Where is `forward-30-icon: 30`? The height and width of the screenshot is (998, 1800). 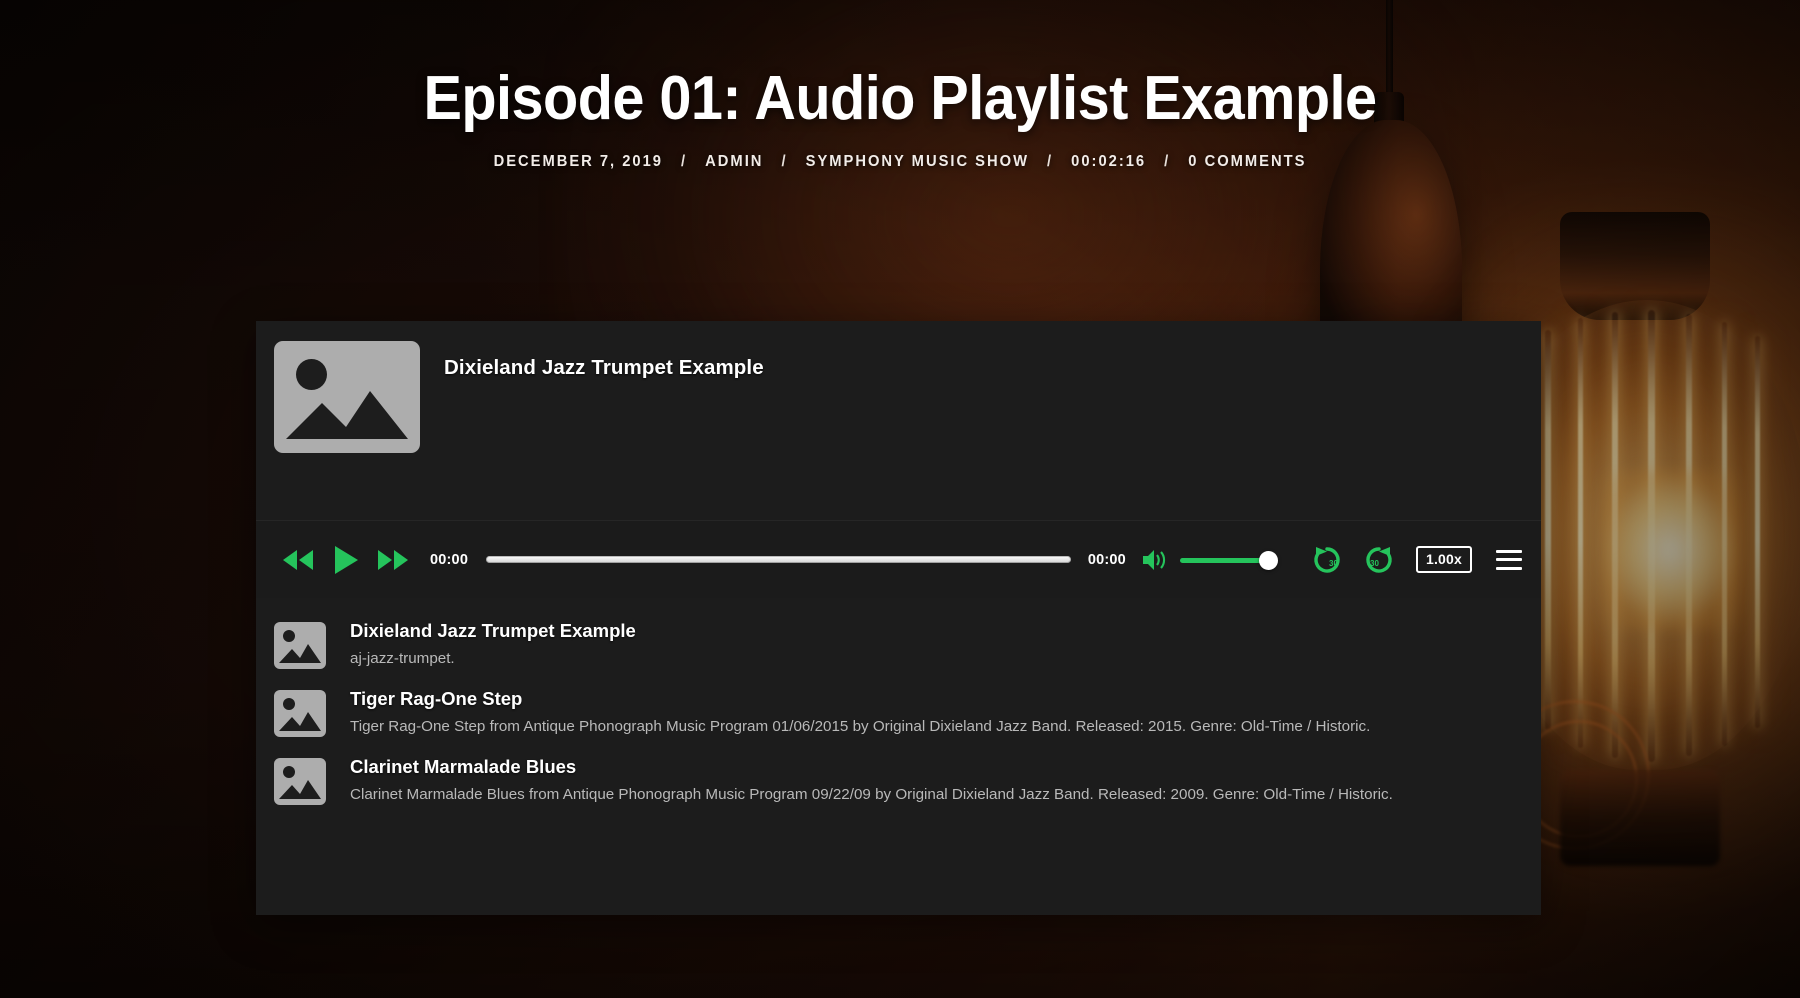
forward-30-icon: 30 is located at coordinates (1379, 560).